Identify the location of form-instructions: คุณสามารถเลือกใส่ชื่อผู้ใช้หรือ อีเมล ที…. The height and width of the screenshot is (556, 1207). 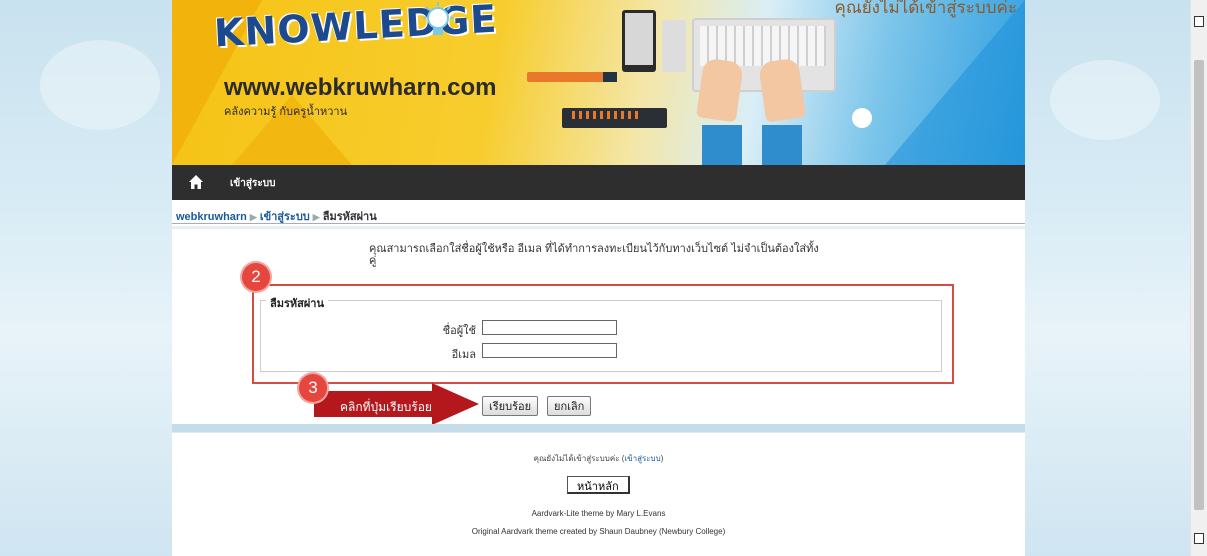
(594, 255).